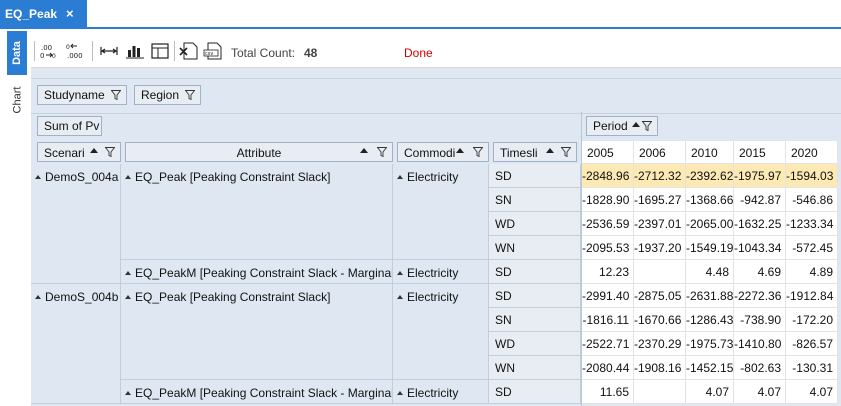 Image resolution: width=841 pixels, height=406 pixels. I want to click on column-header-year: 2010, so click(710, 152).